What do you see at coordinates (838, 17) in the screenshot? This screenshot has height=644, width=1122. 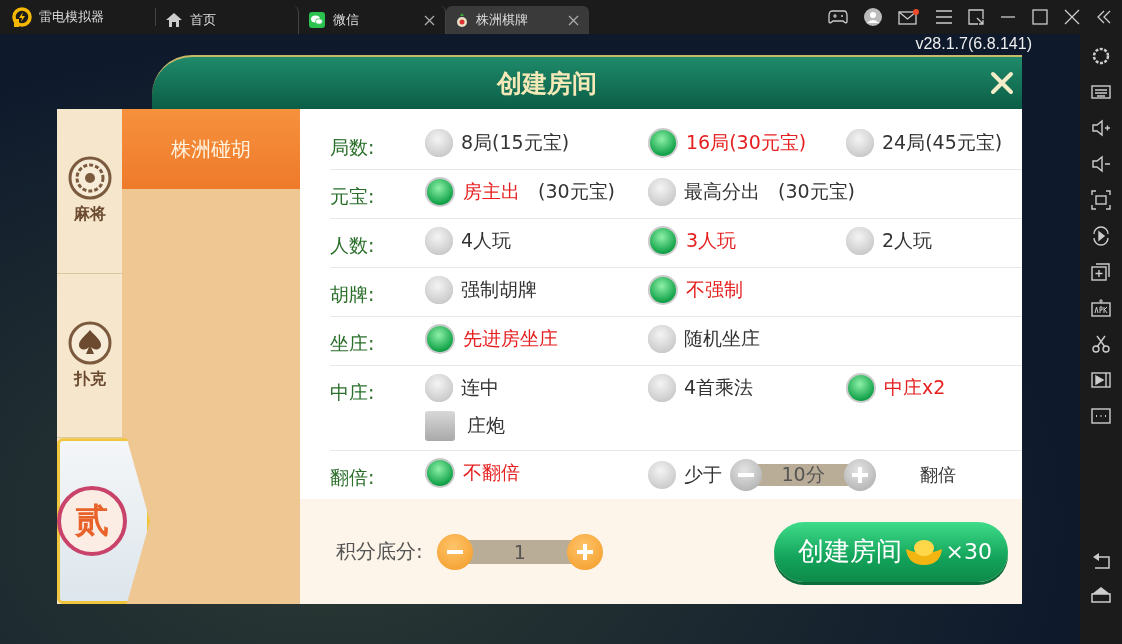 I see `gamepad-icon` at bounding box center [838, 17].